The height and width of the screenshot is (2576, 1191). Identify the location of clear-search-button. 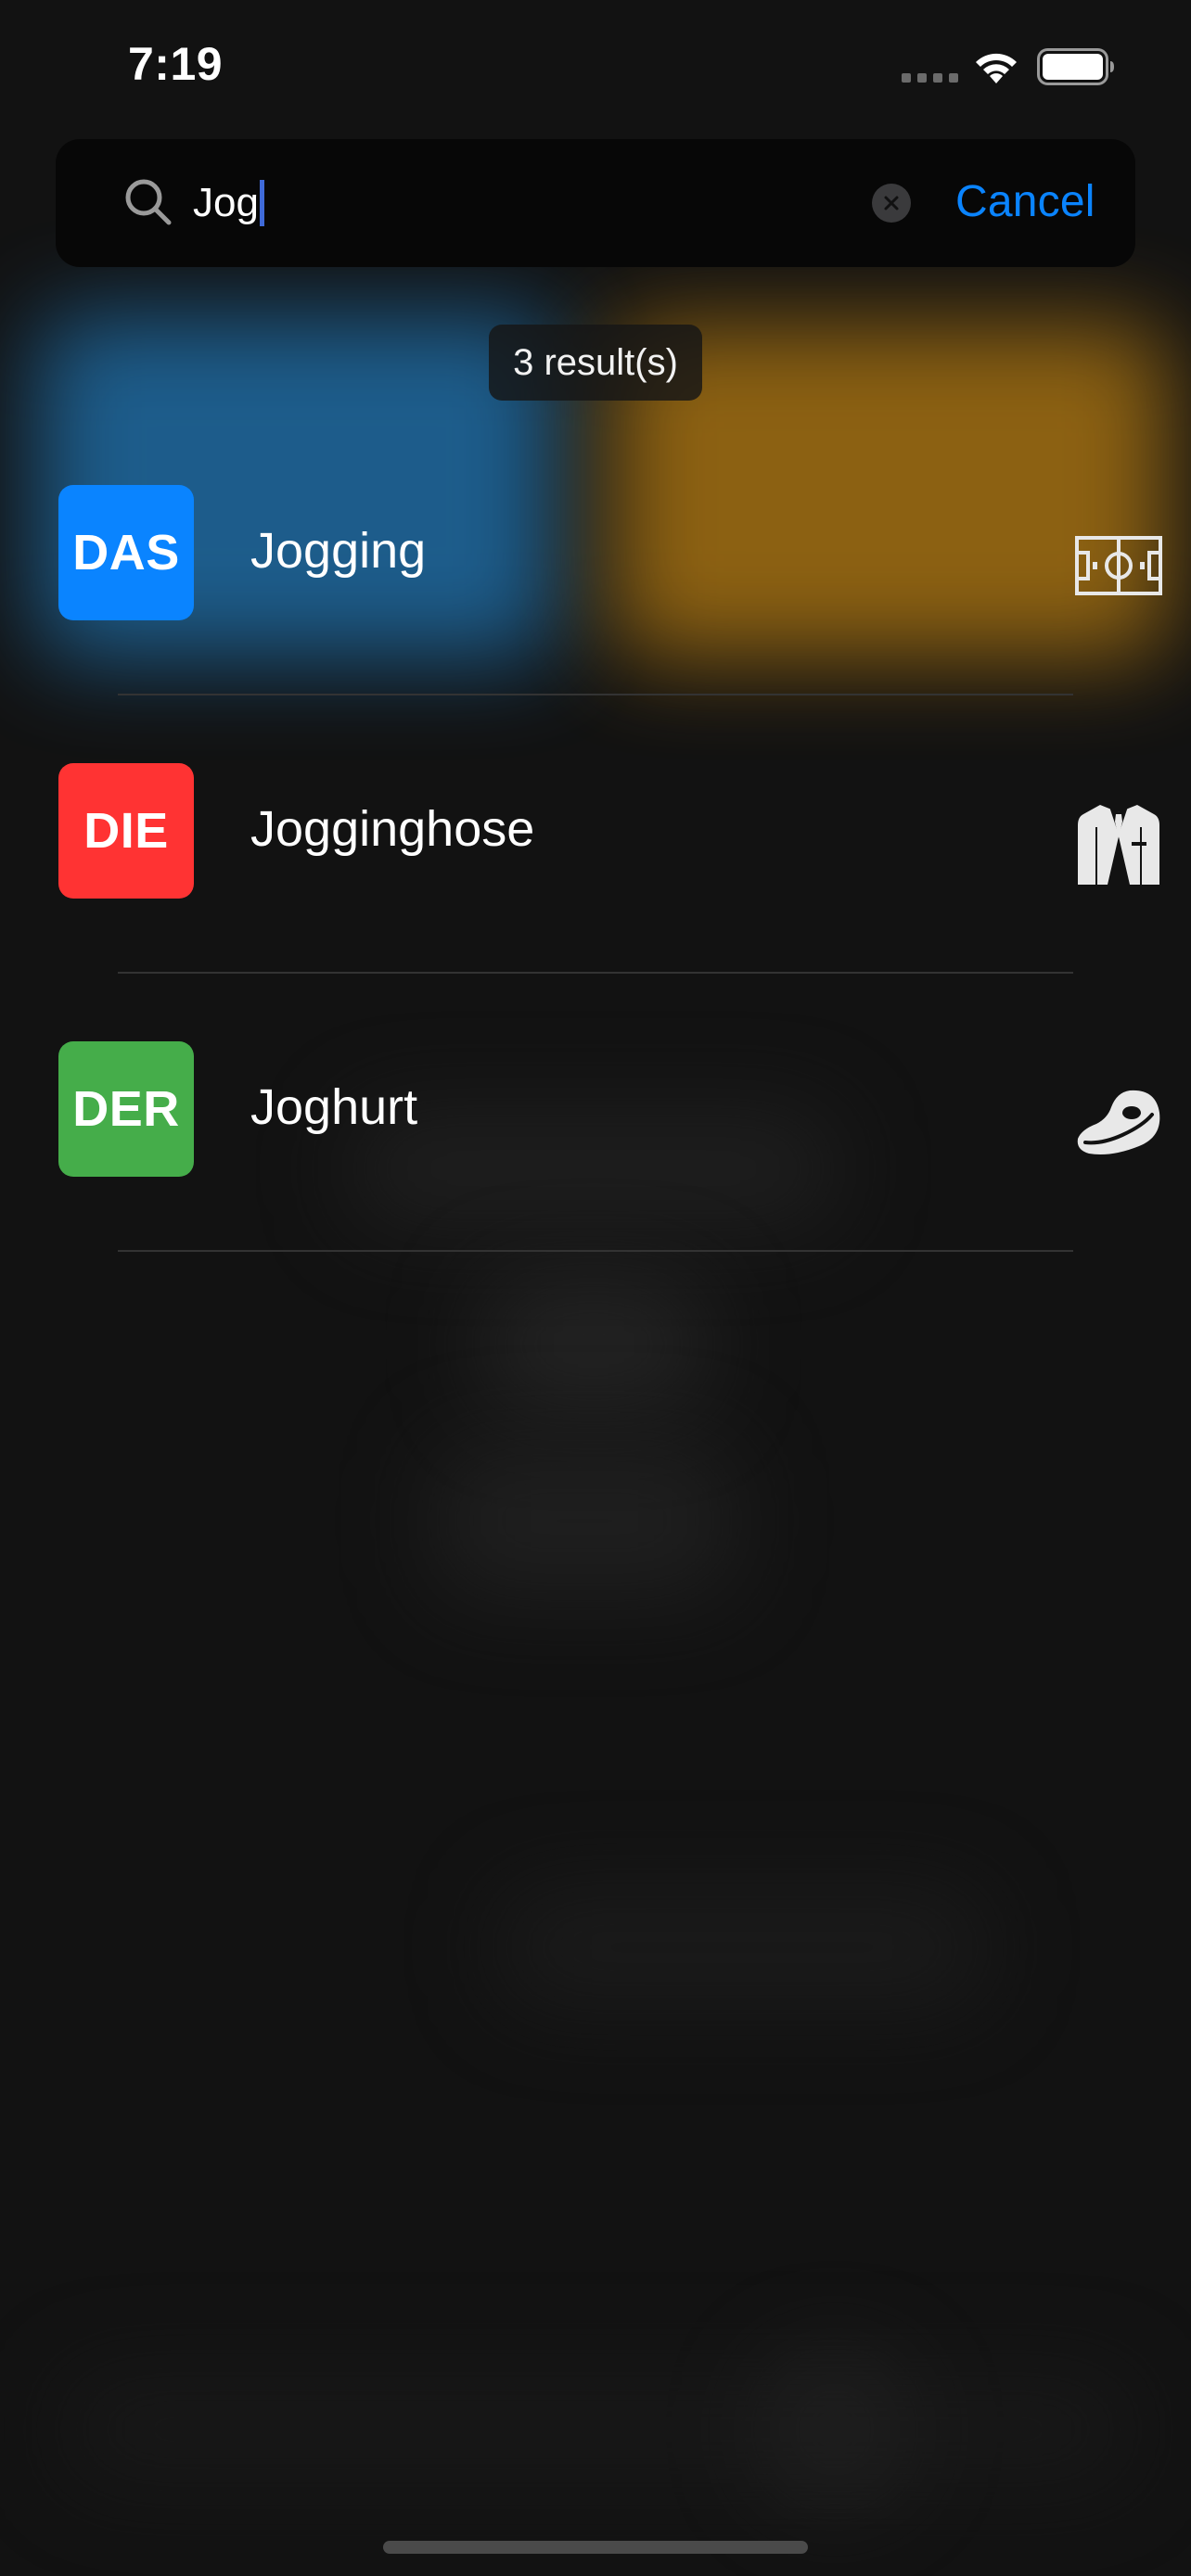
(892, 203).